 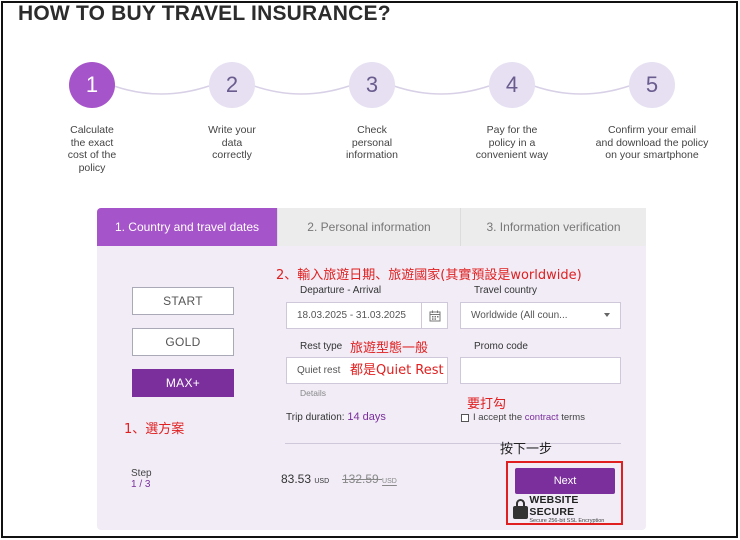 What do you see at coordinates (487, 404) in the screenshot?
I see `annotation-check: 要打勾` at bounding box center [487, 404].